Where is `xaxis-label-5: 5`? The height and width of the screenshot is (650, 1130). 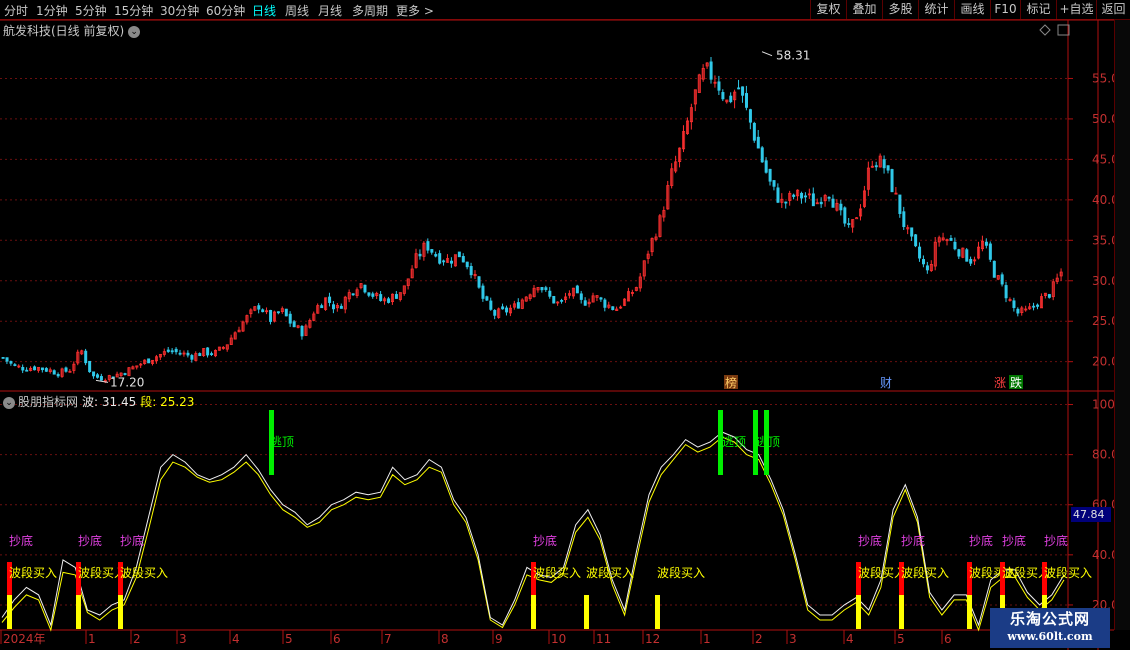 xaxis-label-5: 5 is located at coordinates (289, 639).